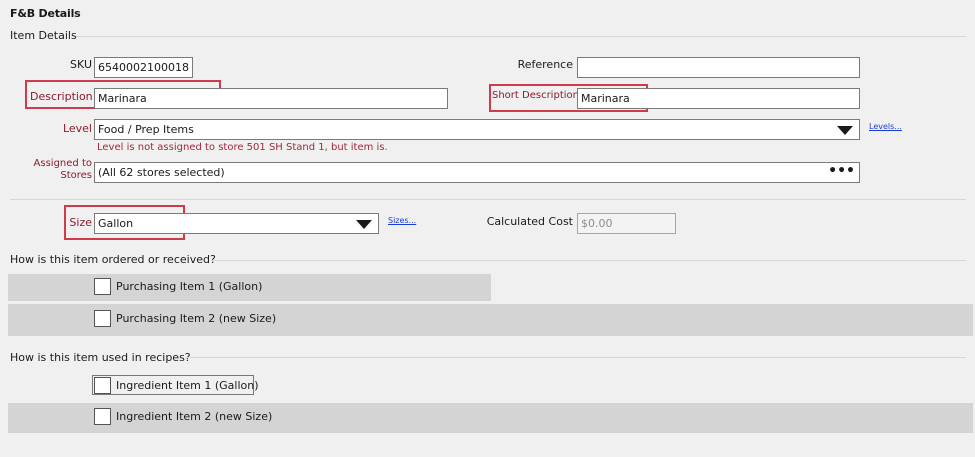 This screenshot has height=457, width=975. What do you see at coordinates (77, 128) in the screenshot?
I see `level-label: Level` at bounding box center [77, 128].